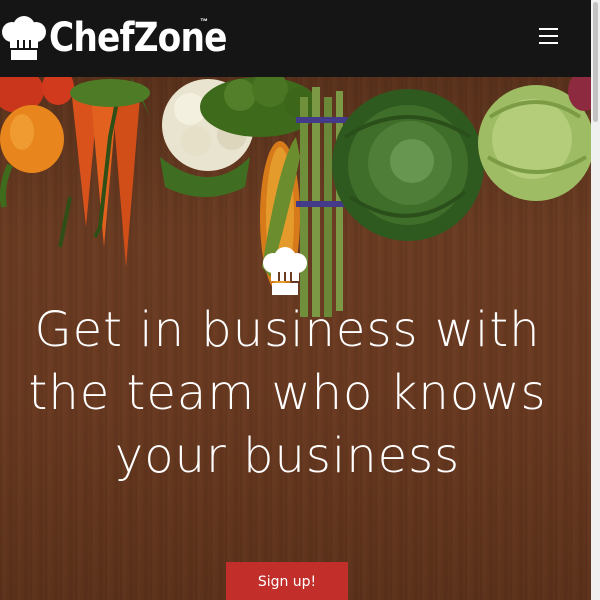  Describe the element at coordinates (204, 21) in the screenshot. I see `trademark-symbol: ™` at that location.